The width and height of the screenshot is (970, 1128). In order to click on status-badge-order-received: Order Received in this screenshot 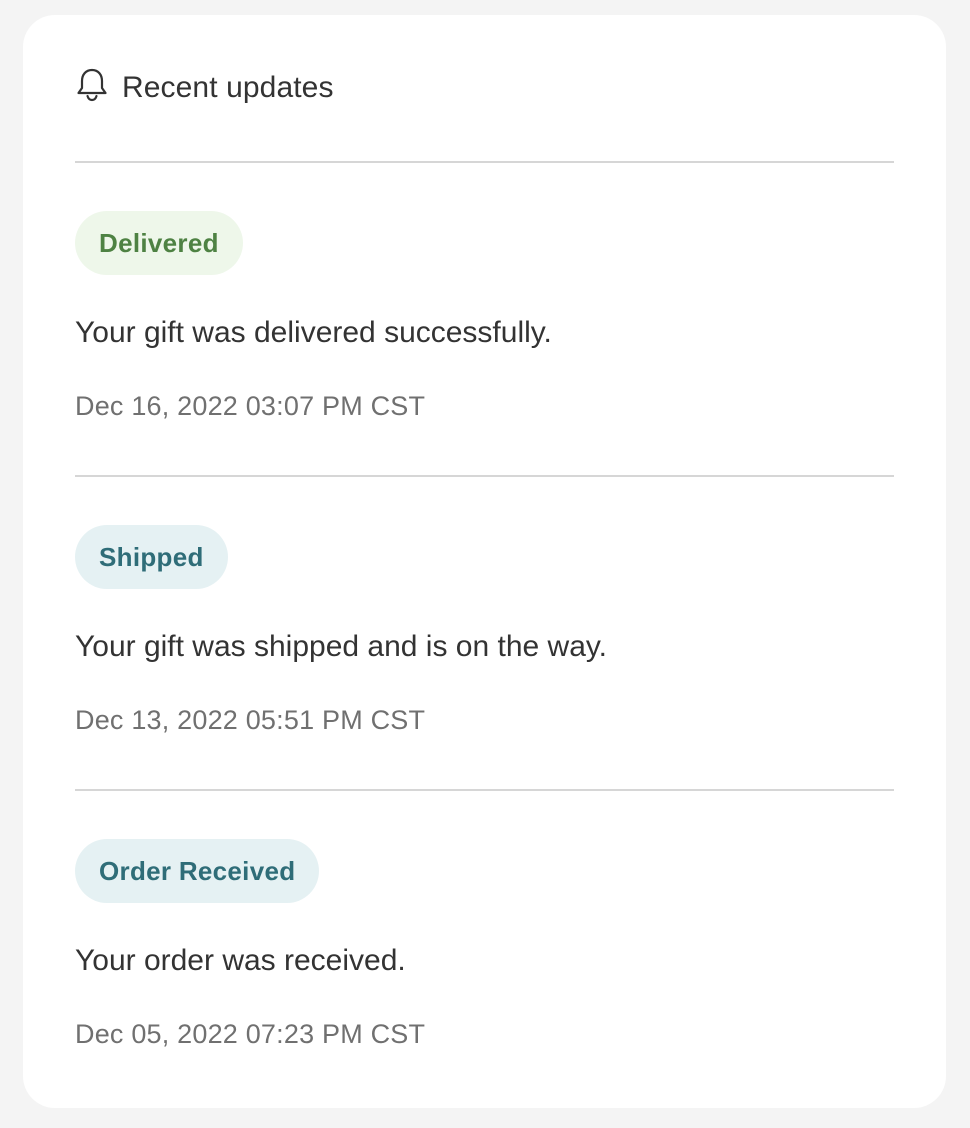, I will do `click(197, 871)`.